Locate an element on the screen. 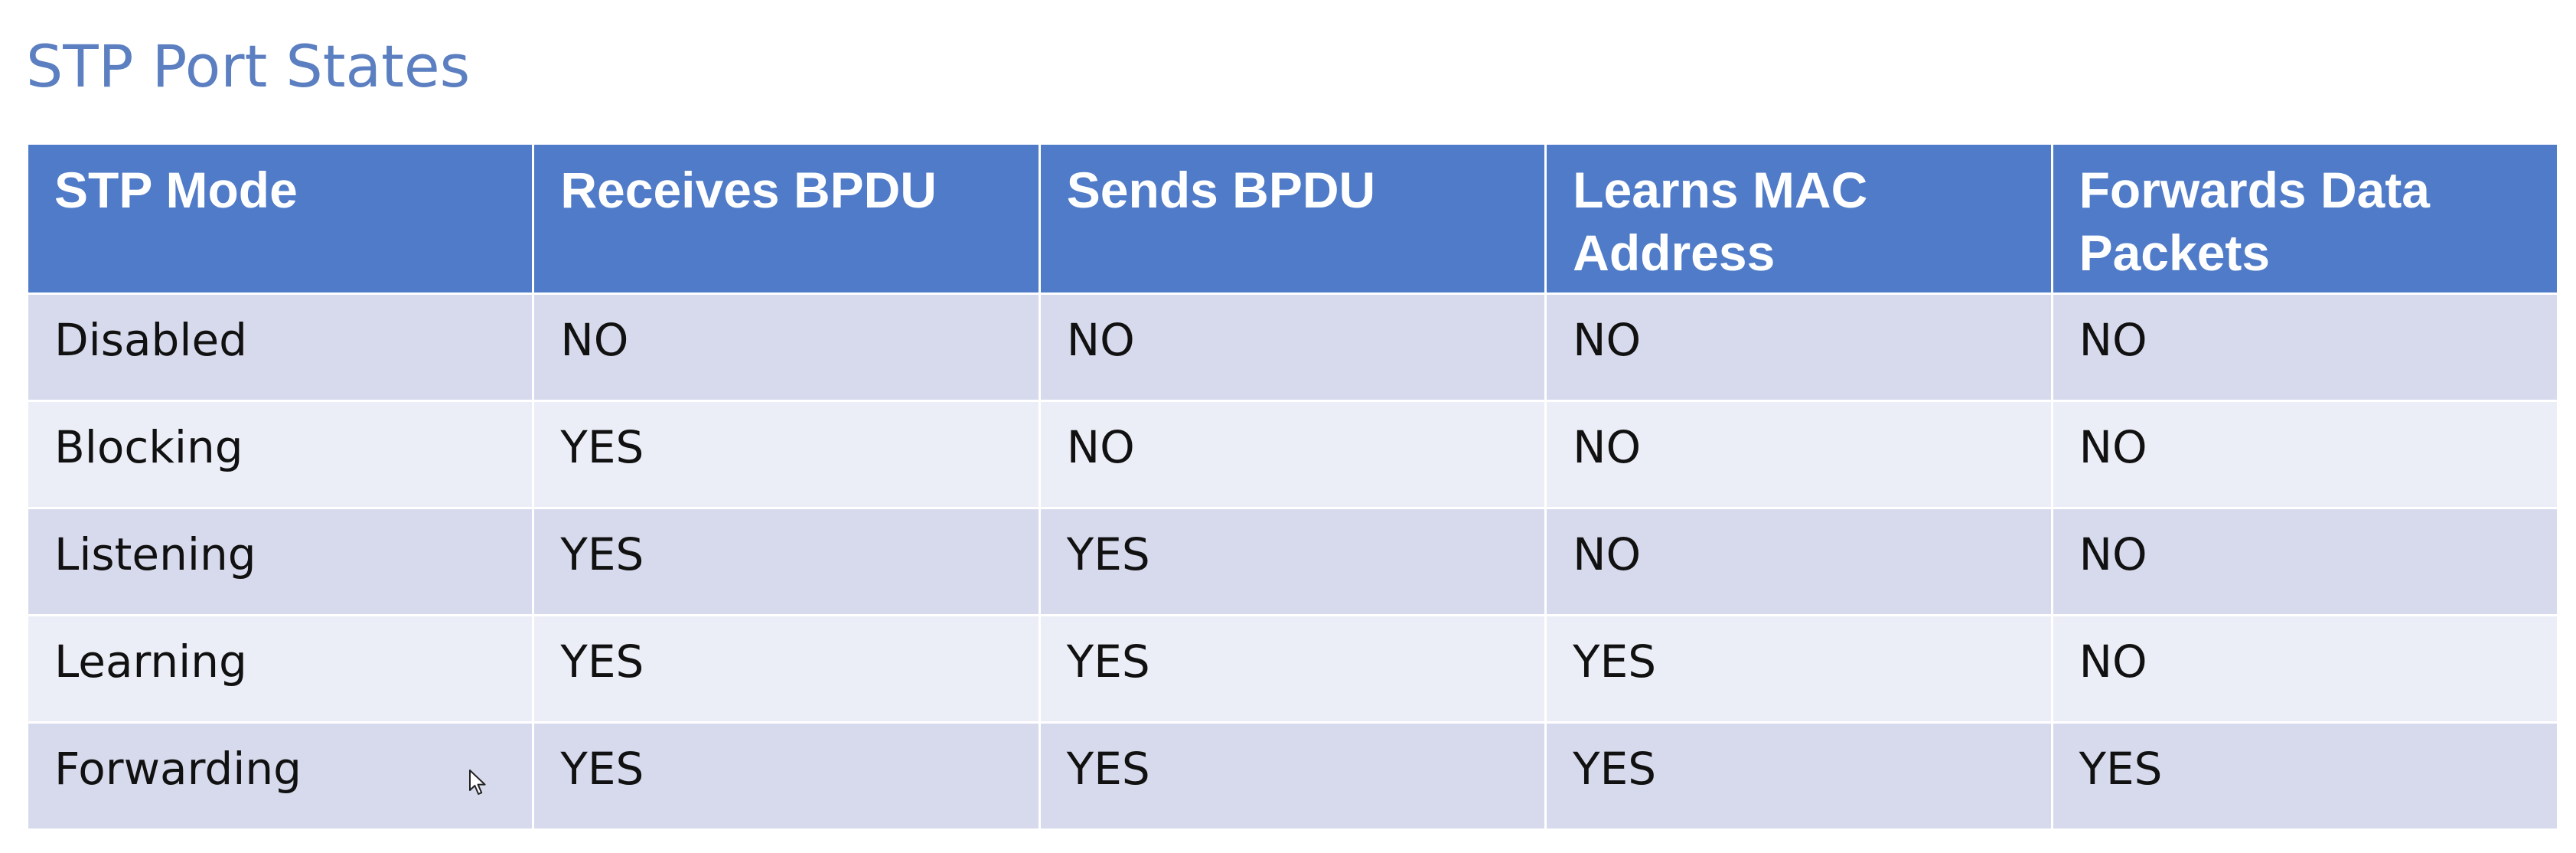 This screenshot has height=853, width=2576. slide-title: STP Port States is located at coordinates (248, 66).